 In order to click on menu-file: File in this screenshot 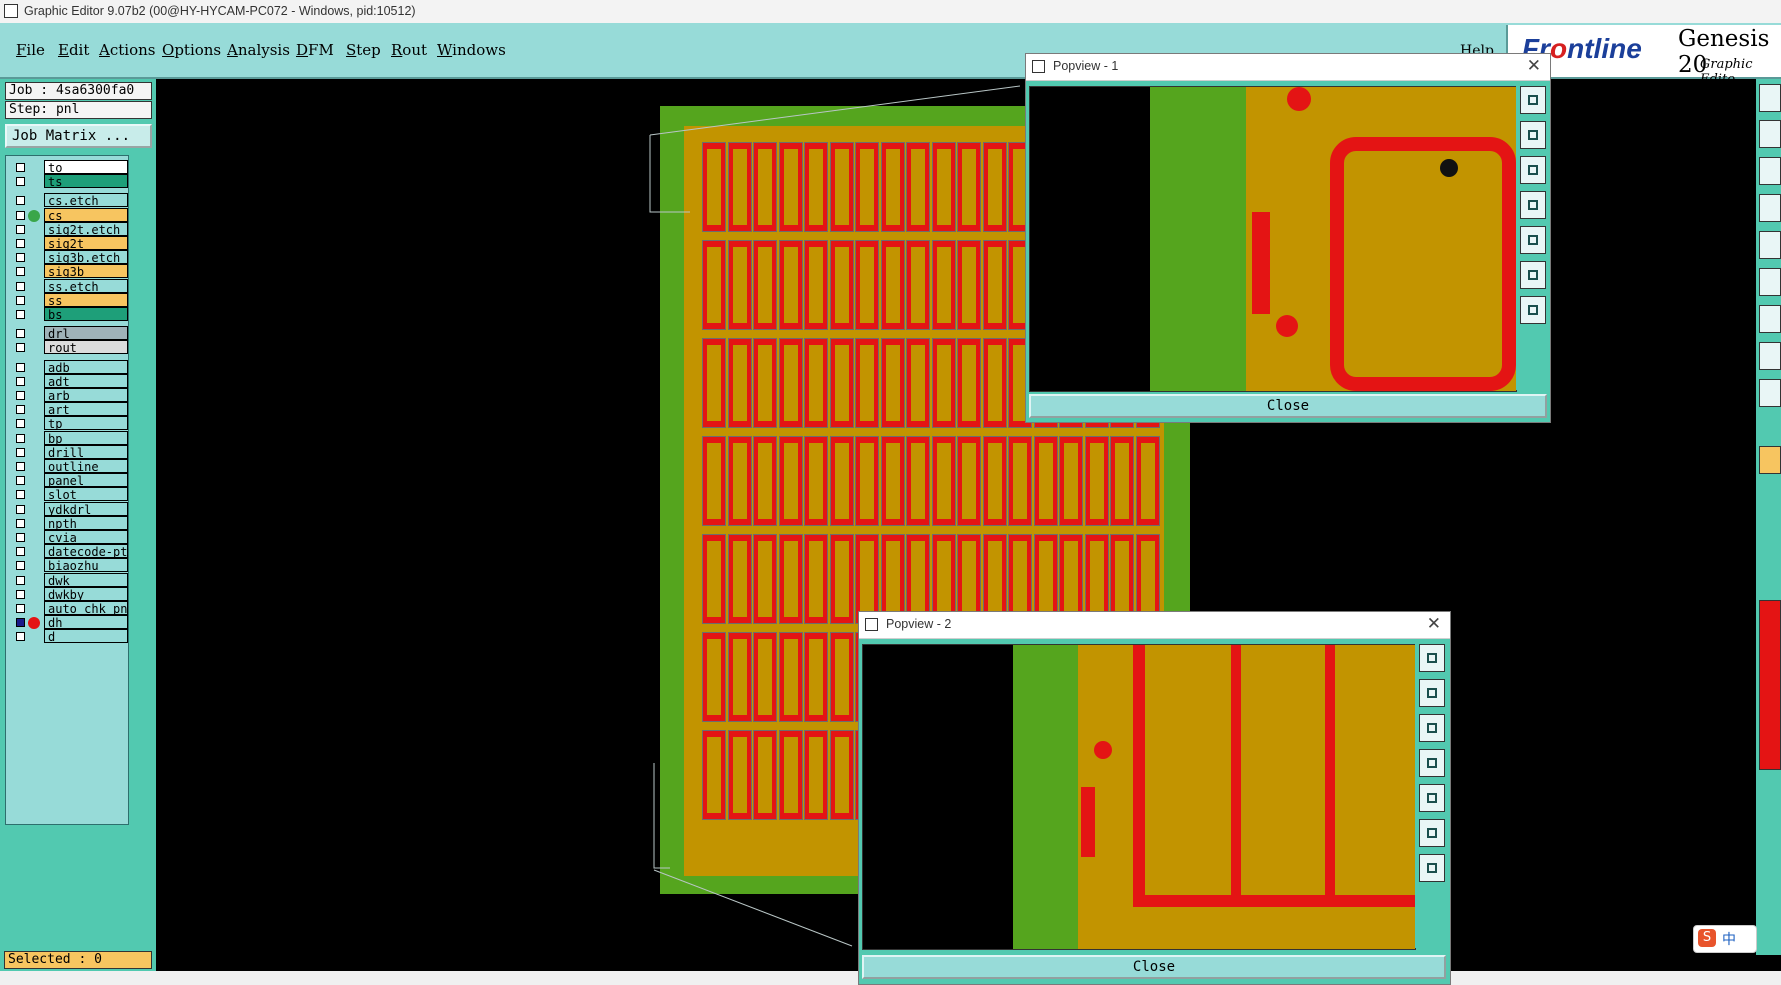, I will do `click(30, 50)`.